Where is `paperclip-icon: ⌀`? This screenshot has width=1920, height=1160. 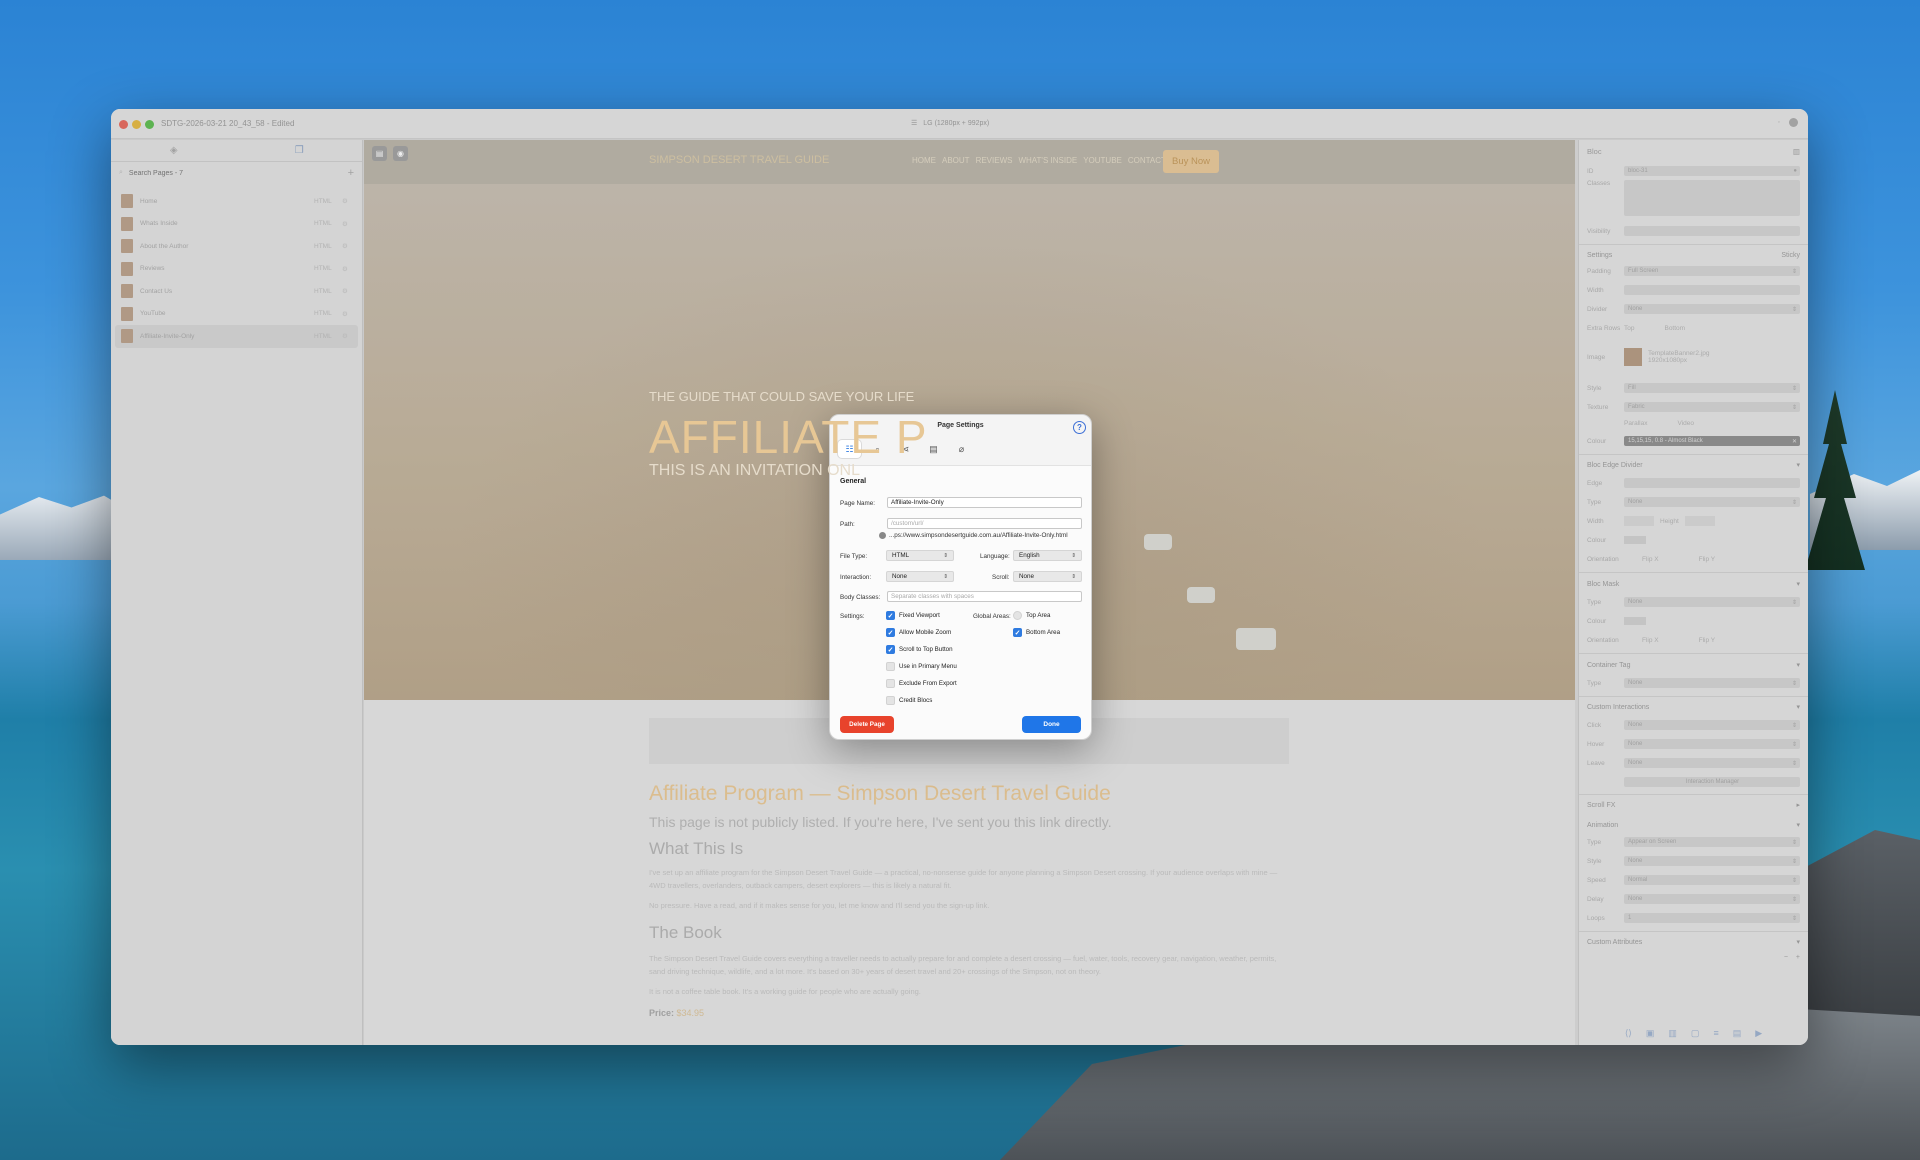 paperclip-icon: ⌀ is located at coordinates (961, 448).